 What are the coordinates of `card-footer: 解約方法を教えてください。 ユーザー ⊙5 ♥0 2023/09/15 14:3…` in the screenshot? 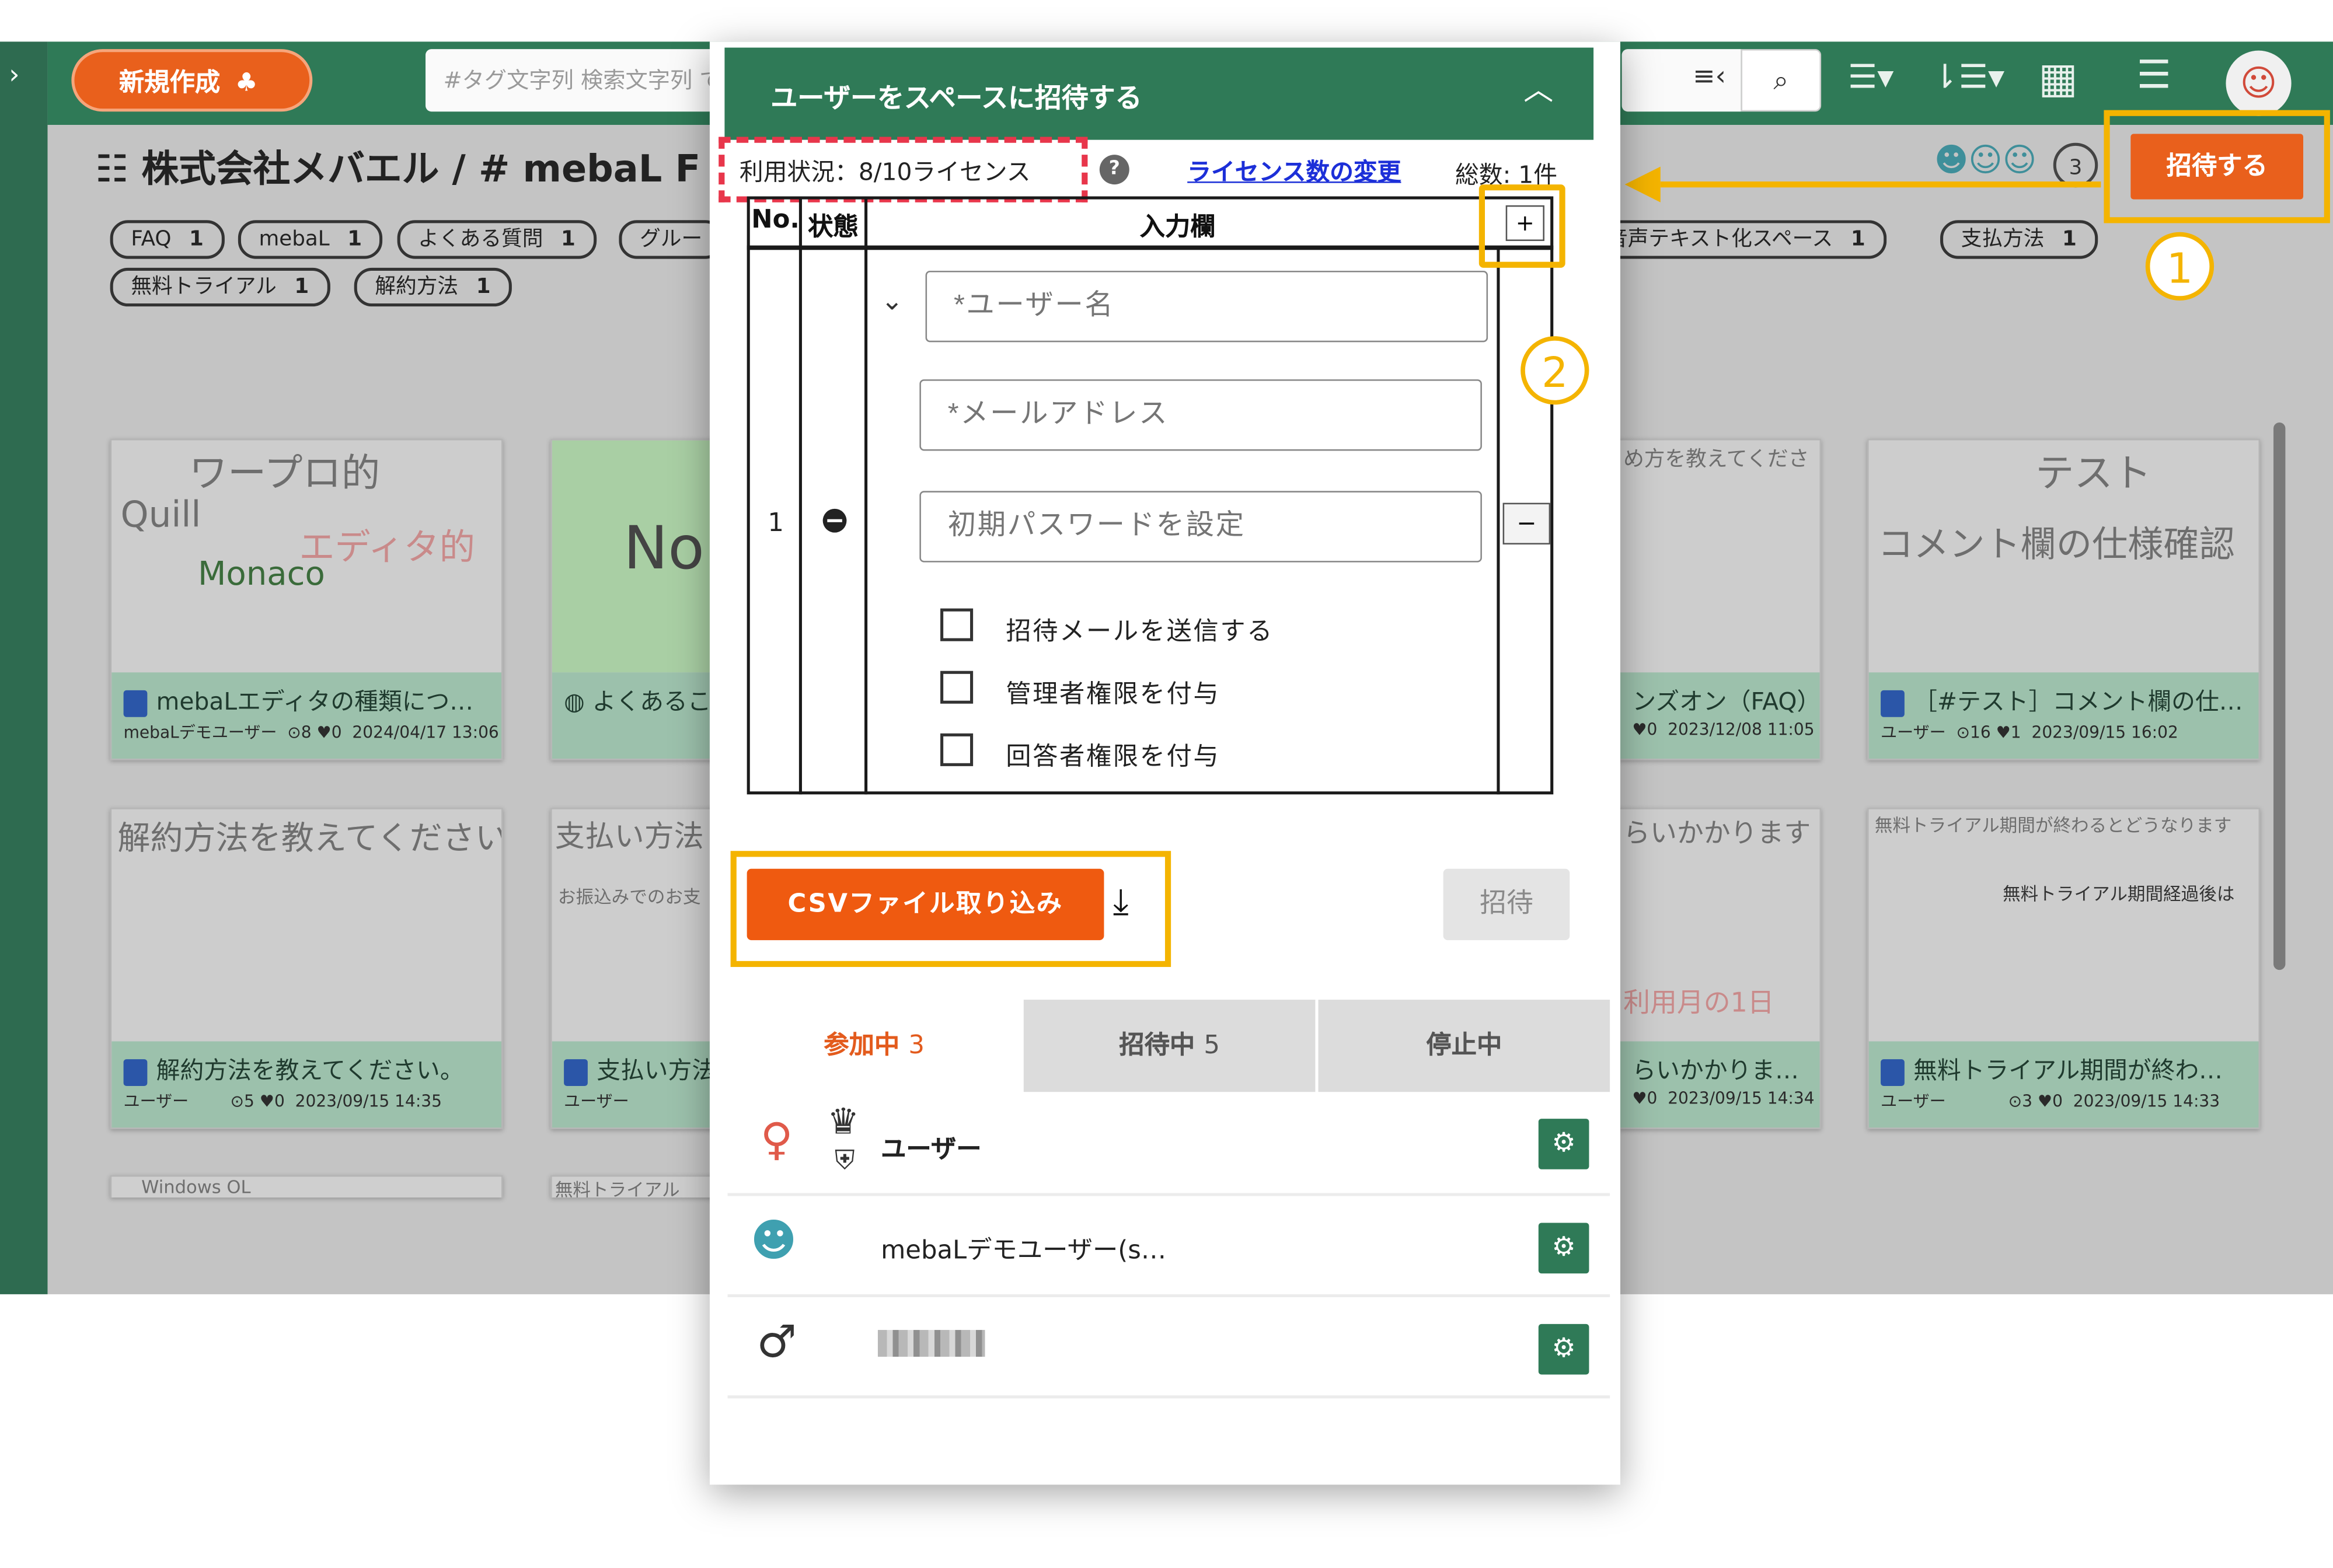 It's located at (307, 1084).